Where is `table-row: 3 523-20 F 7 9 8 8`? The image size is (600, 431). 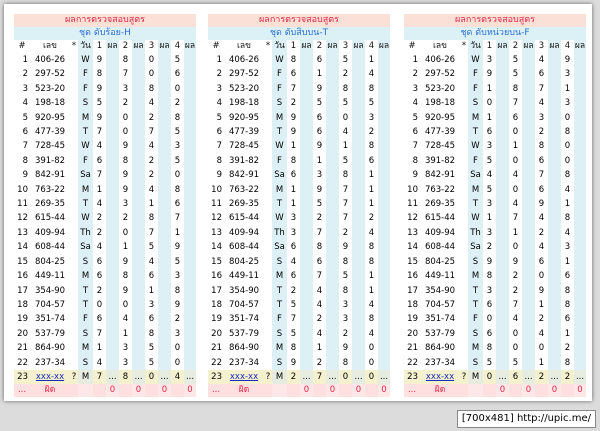
table-row: 3 523-20 F 7 9 8 8 is located at coordinates (299, 89).